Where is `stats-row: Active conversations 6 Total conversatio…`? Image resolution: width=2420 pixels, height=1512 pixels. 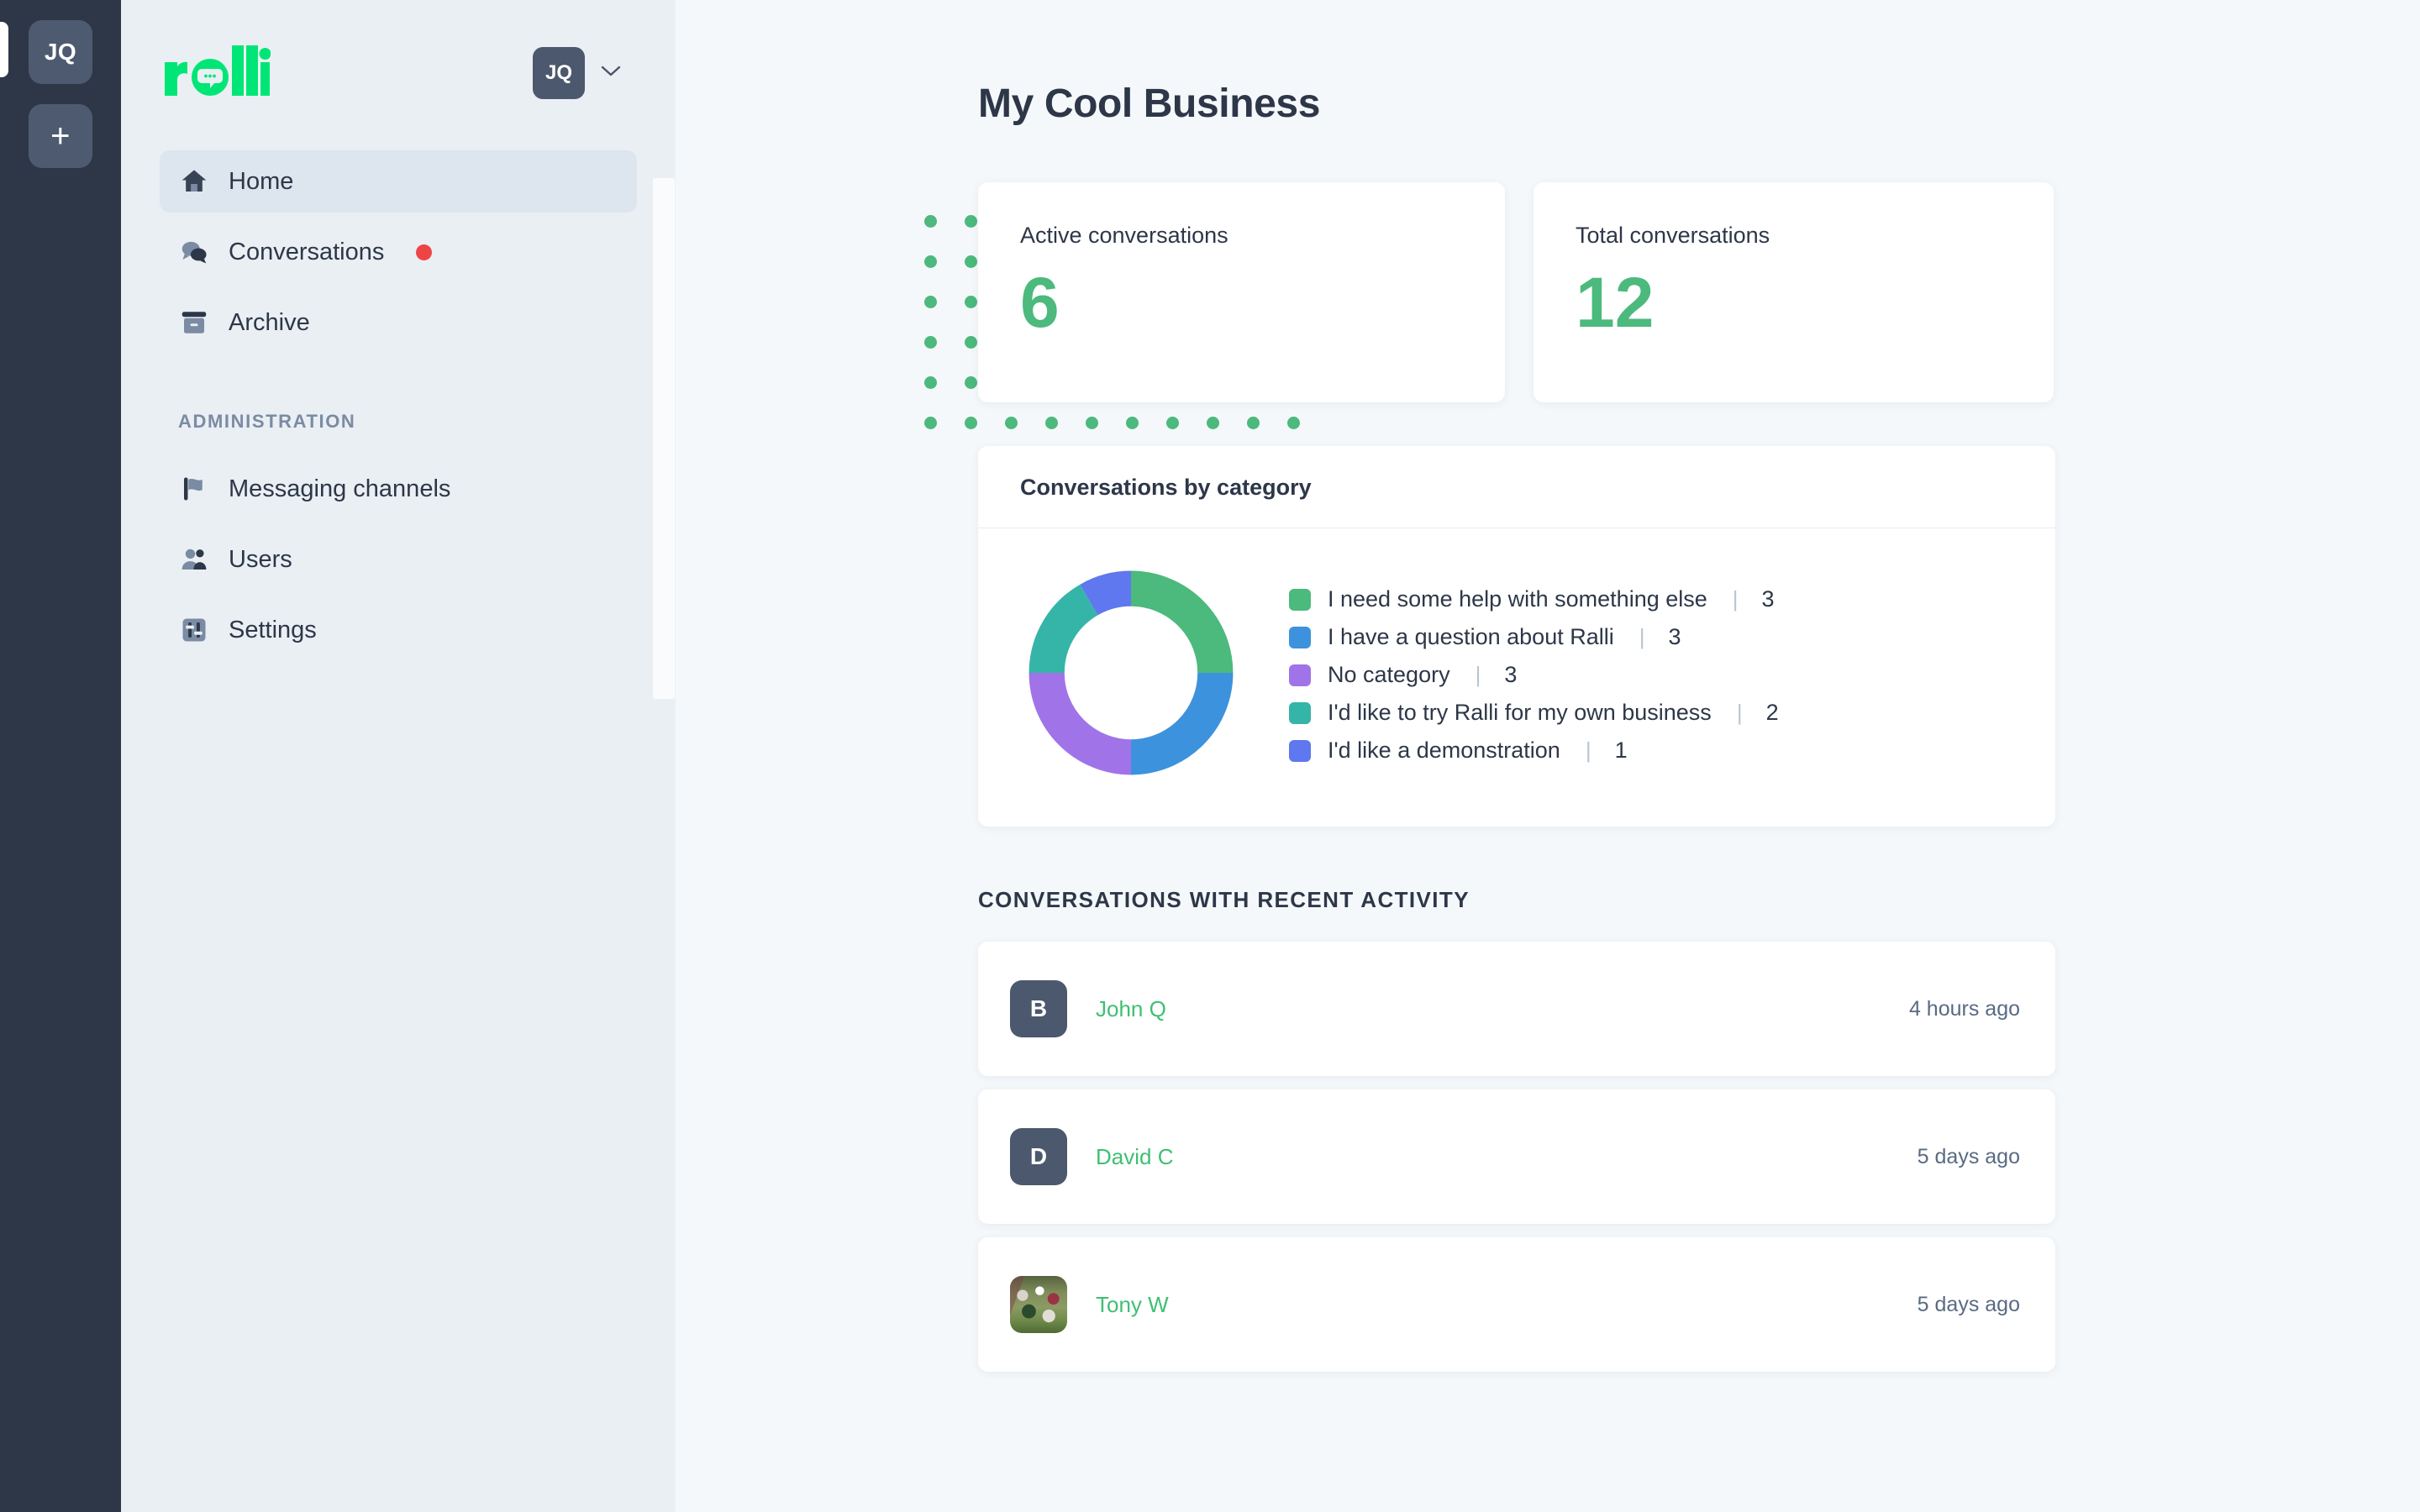 stats-row: Active conversations 6 Total conversatio… is located at coordinates (1516, 292).